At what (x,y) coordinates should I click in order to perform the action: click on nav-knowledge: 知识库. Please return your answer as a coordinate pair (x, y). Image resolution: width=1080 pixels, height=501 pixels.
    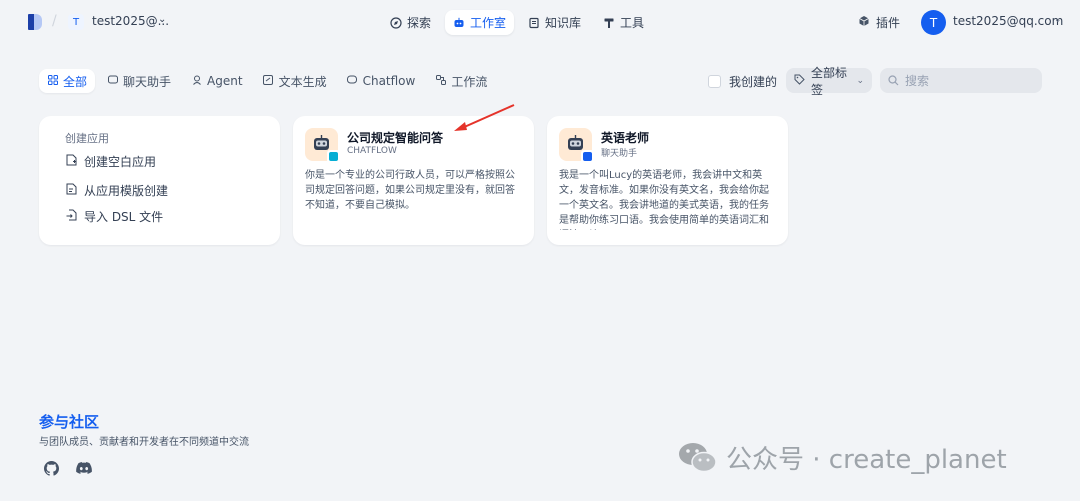
    Looking at the image, I should click on (554, 22).